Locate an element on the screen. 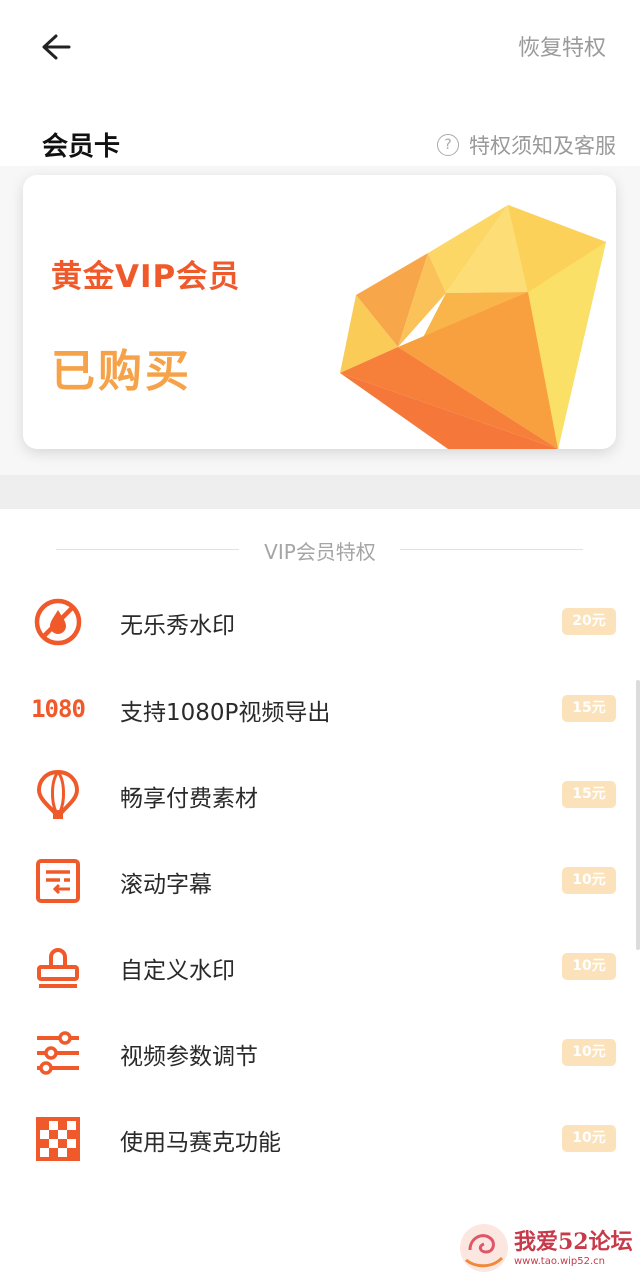  privilege-item: 滚动字幕 10元 is located at coordinates (320, 882).